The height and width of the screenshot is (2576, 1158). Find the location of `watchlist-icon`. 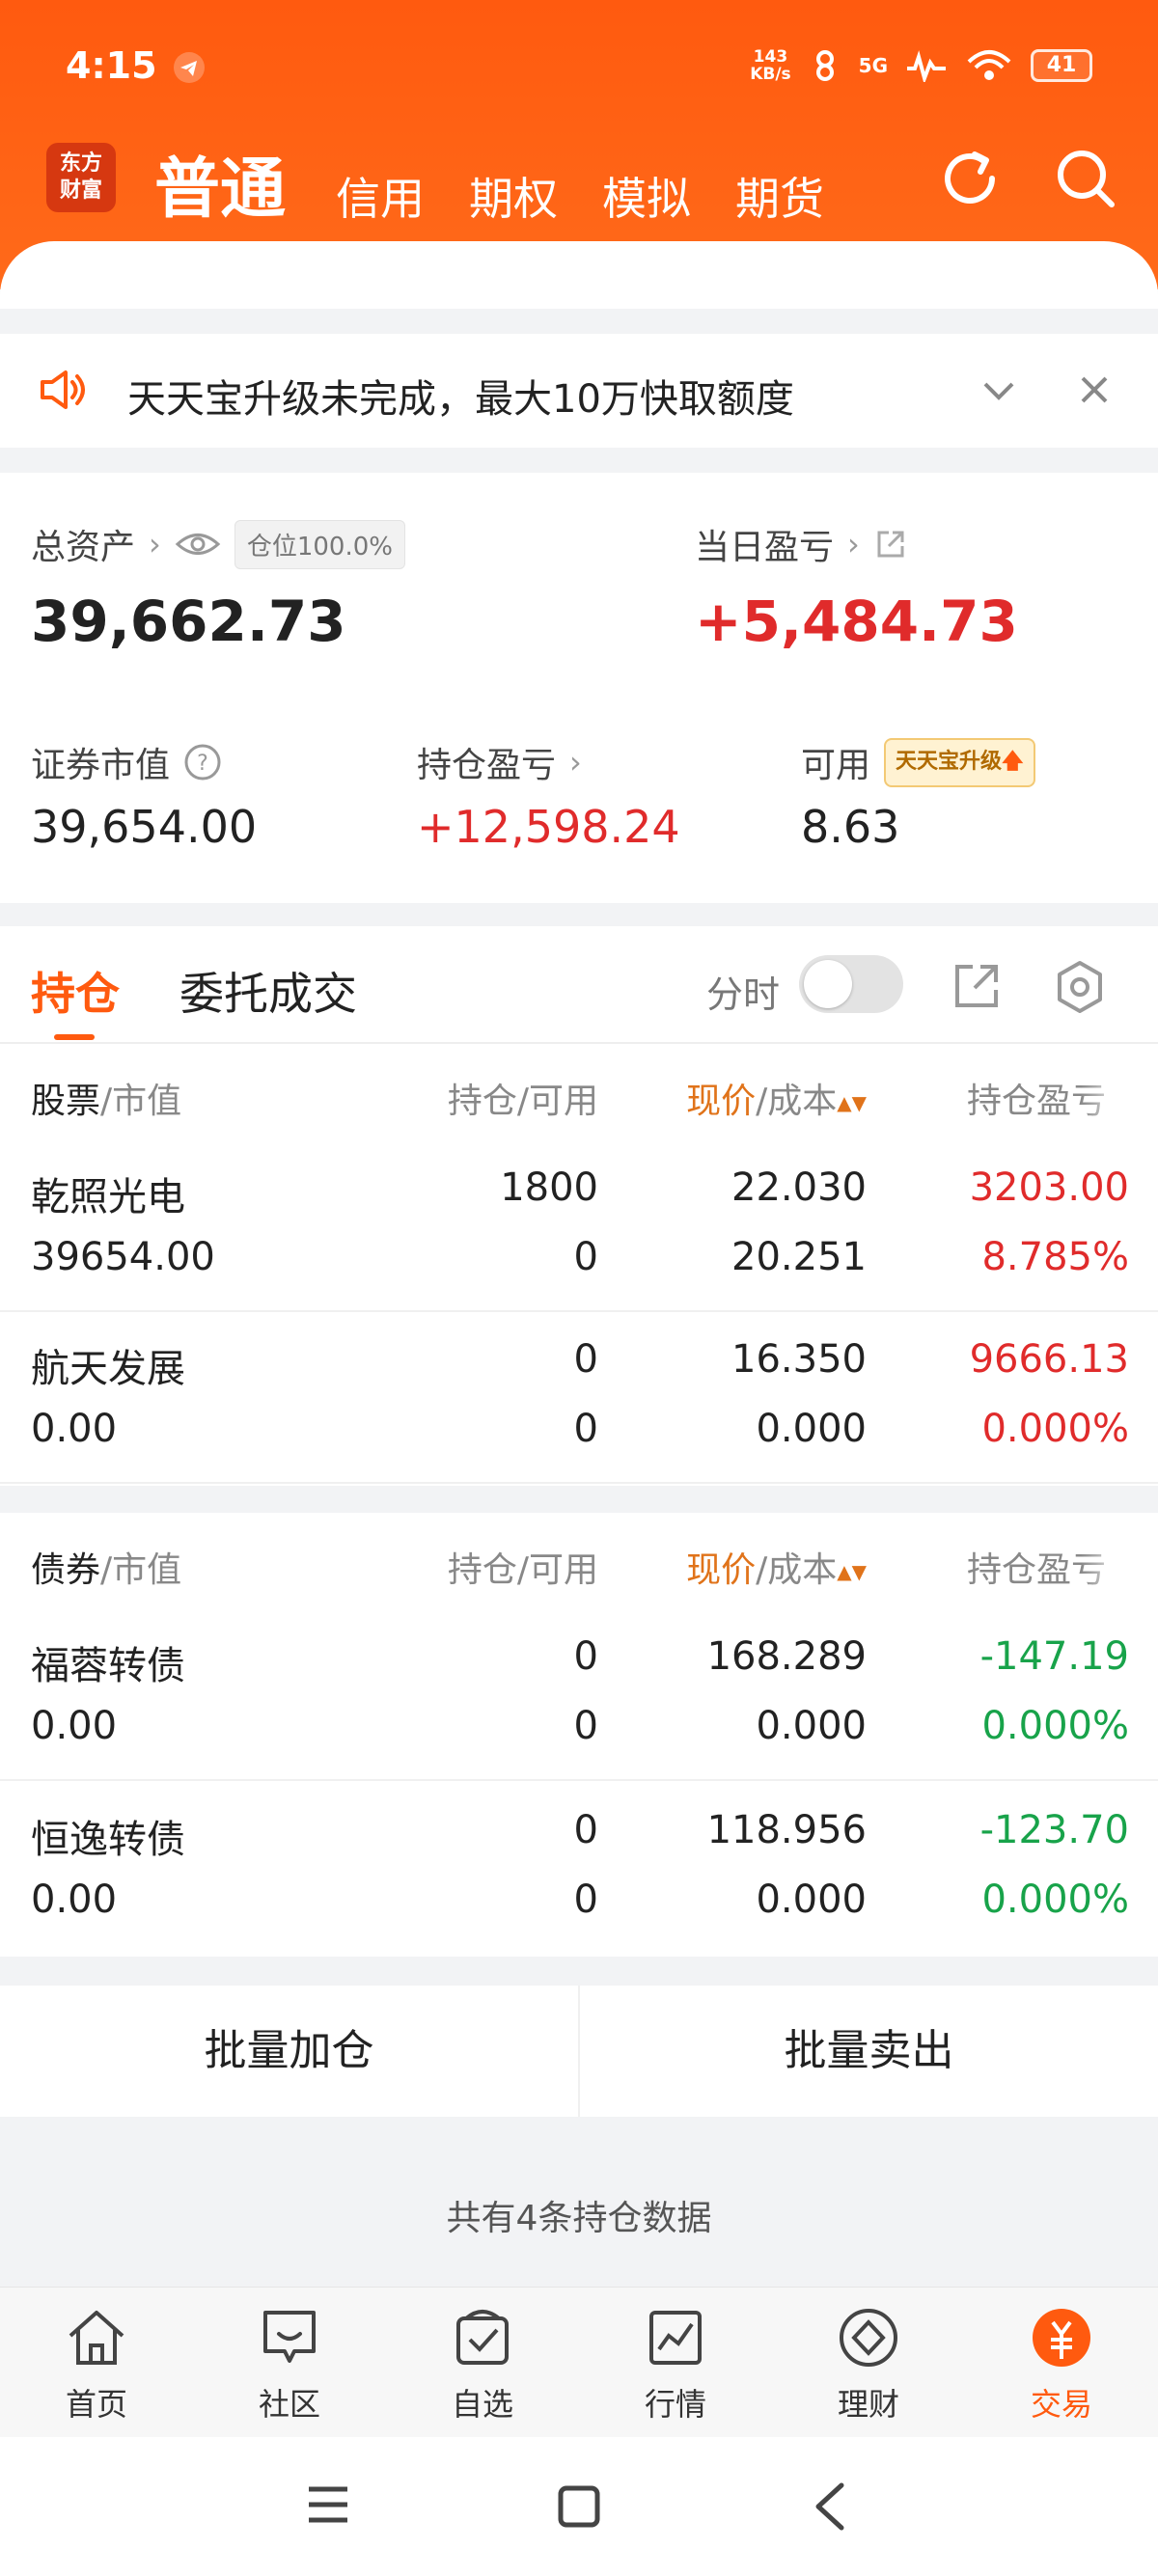

watchlist-icon is located at coordinates (482, 2337).